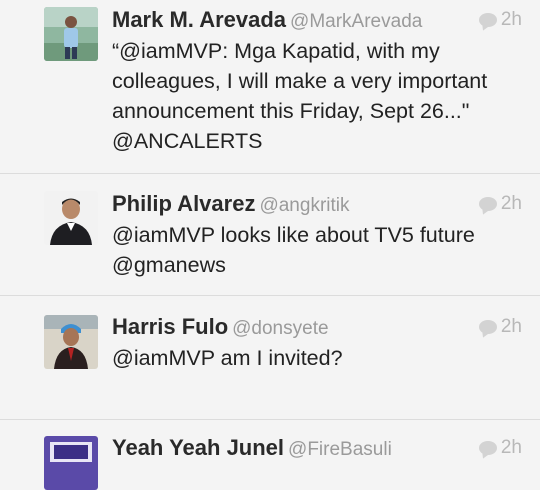 The image size is (540, 490). I want to click on tweet-header: Philip Alvarez @angkritik, so click(318, 204).